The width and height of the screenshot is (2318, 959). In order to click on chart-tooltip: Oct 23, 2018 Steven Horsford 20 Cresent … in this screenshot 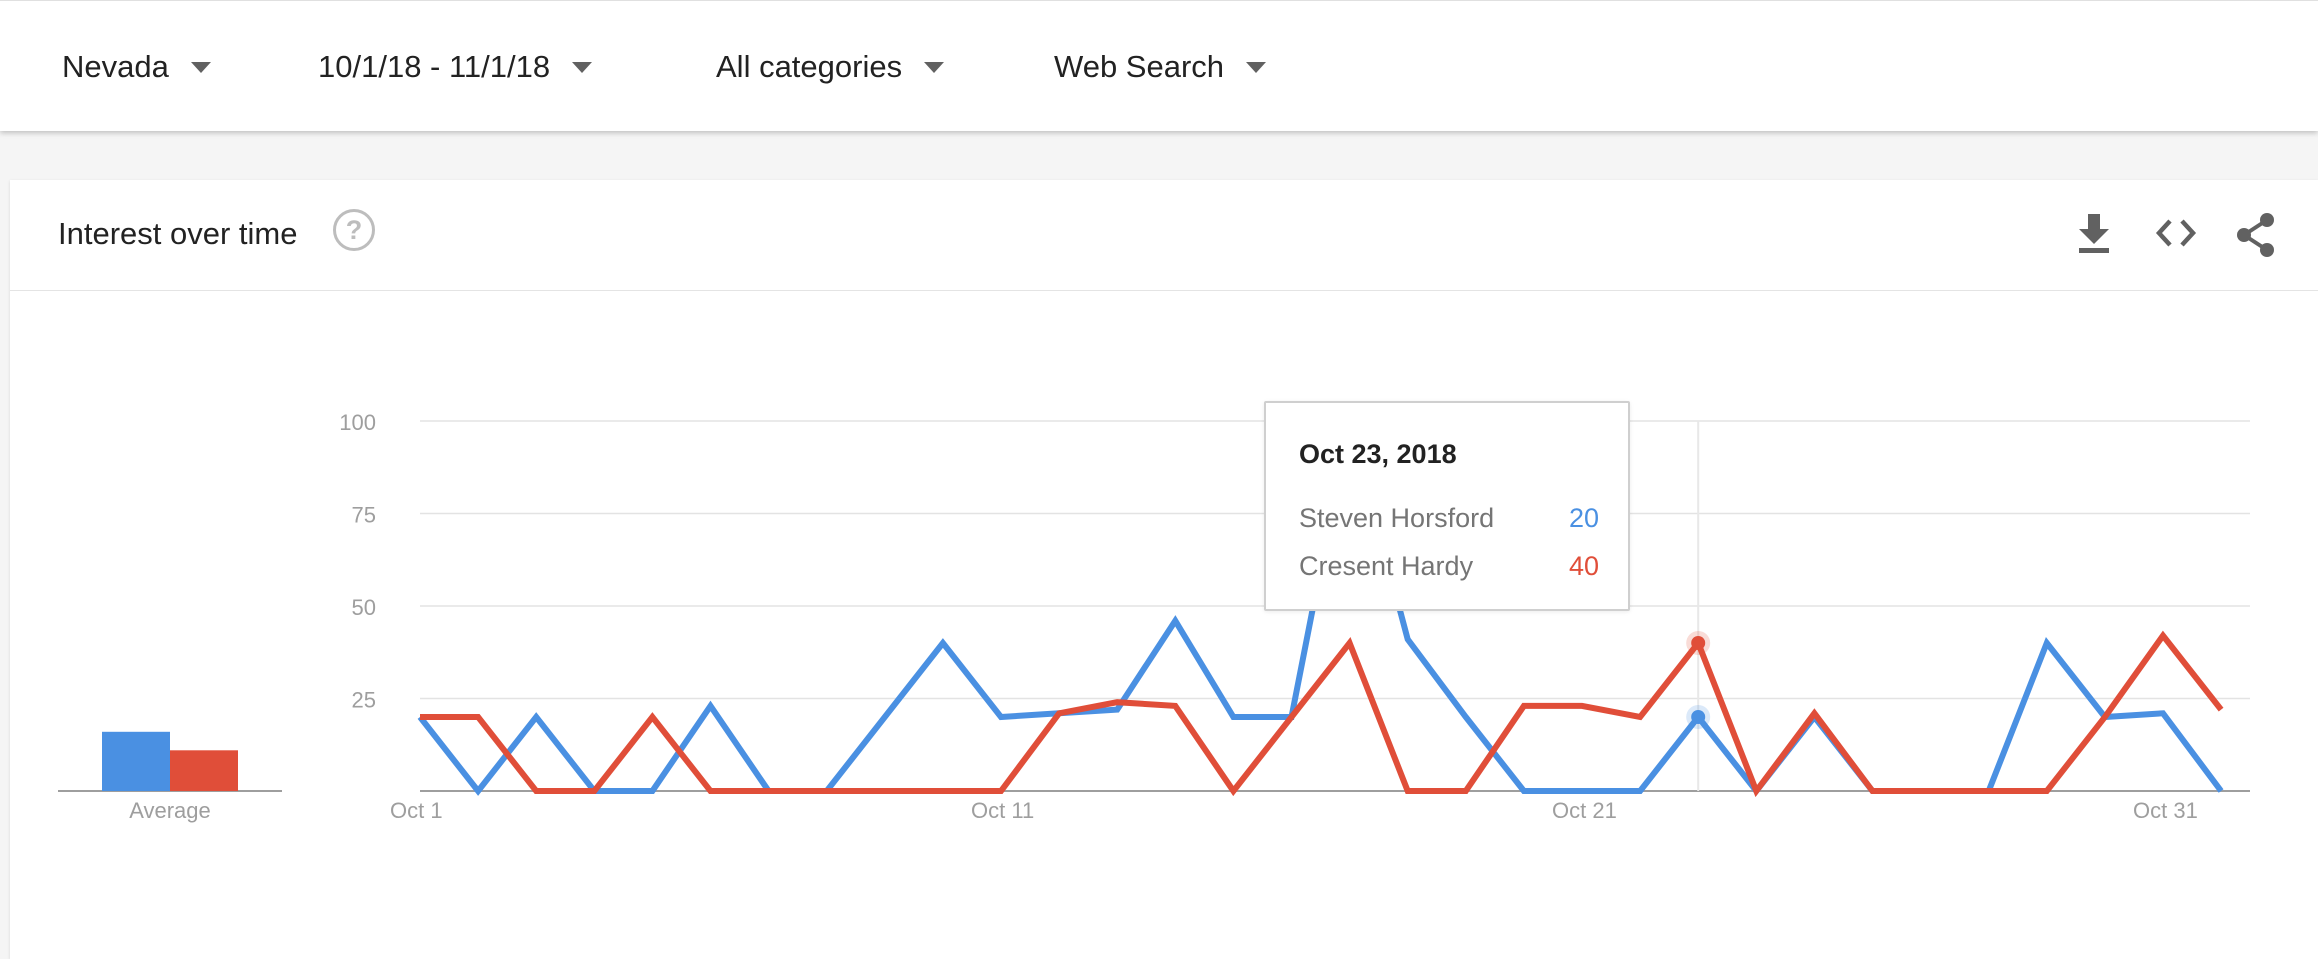, I will do `click(1447, 506)`.